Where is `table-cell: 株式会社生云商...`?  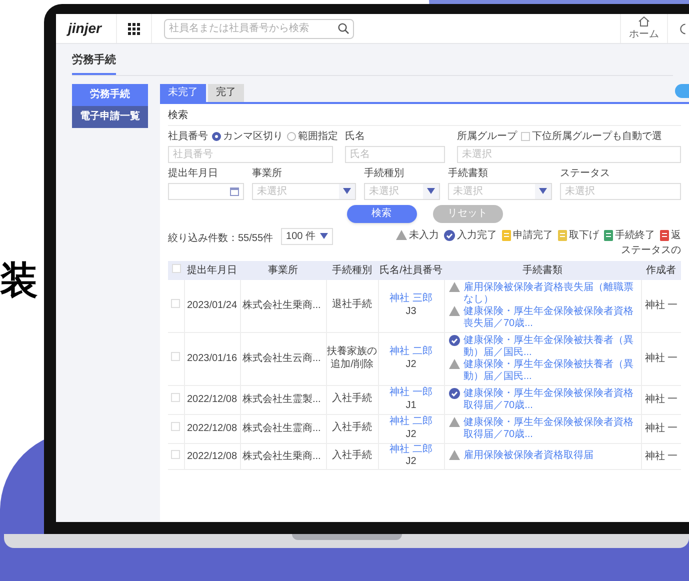
table-cell: 株式会社生云商... is located at coordinates (283, 358).